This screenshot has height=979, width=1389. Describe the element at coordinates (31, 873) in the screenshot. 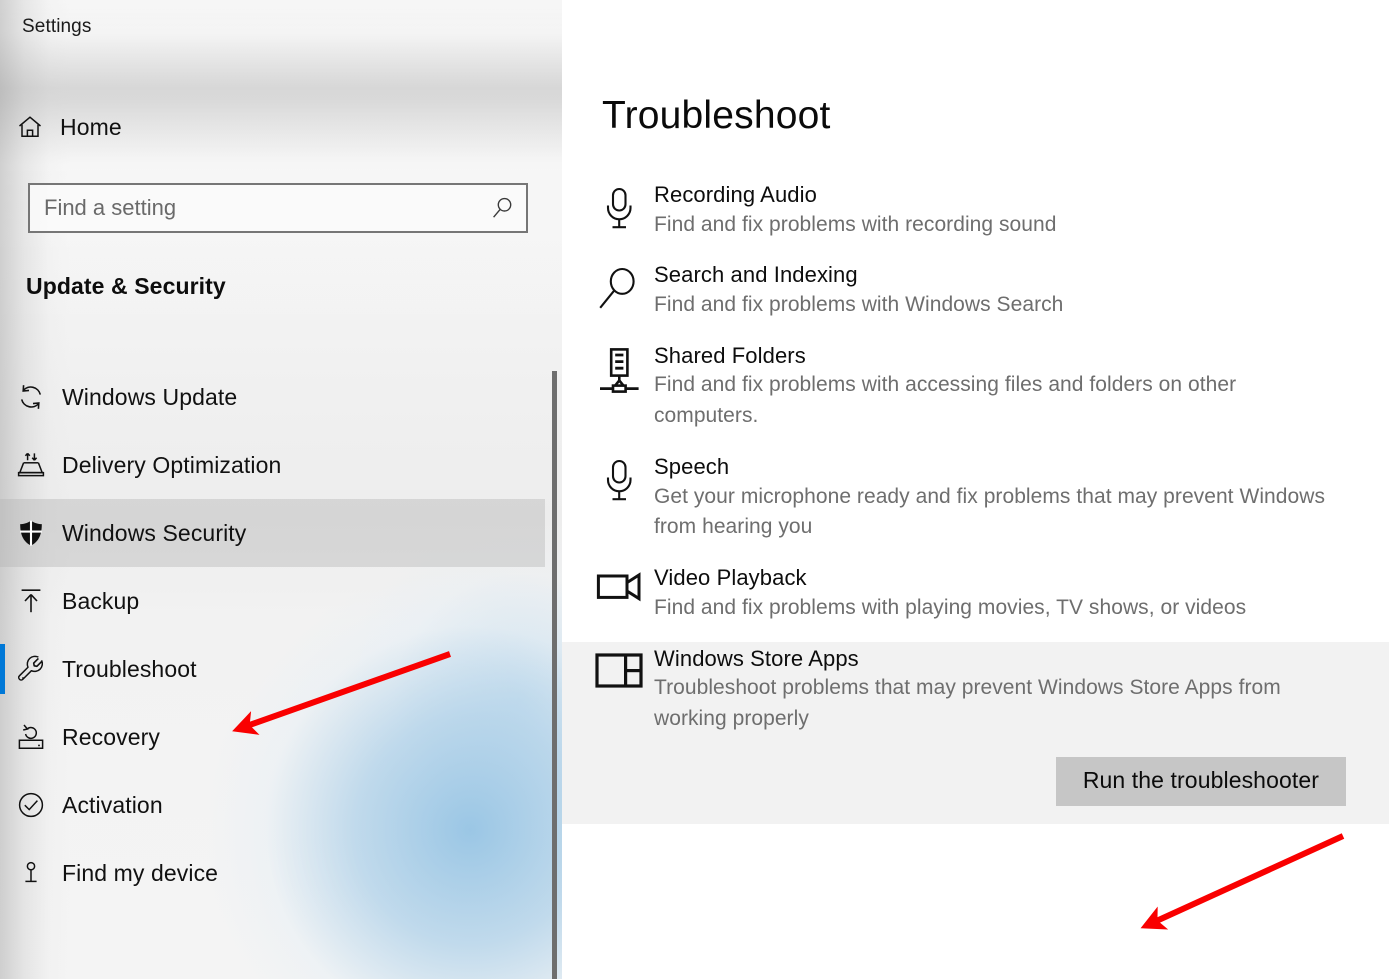

I see `location-pin-icon` at that location.